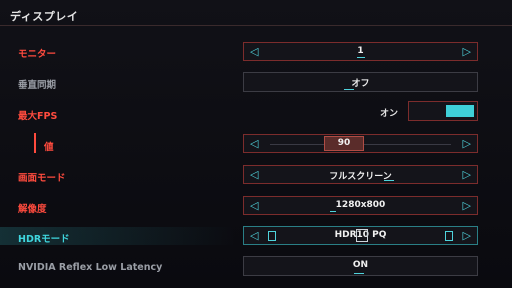 The width and height of the screenshot is (512, 288). I want to click on screen-mode-selector: ◁ フルスクリーン ▷, so click(360, 174).